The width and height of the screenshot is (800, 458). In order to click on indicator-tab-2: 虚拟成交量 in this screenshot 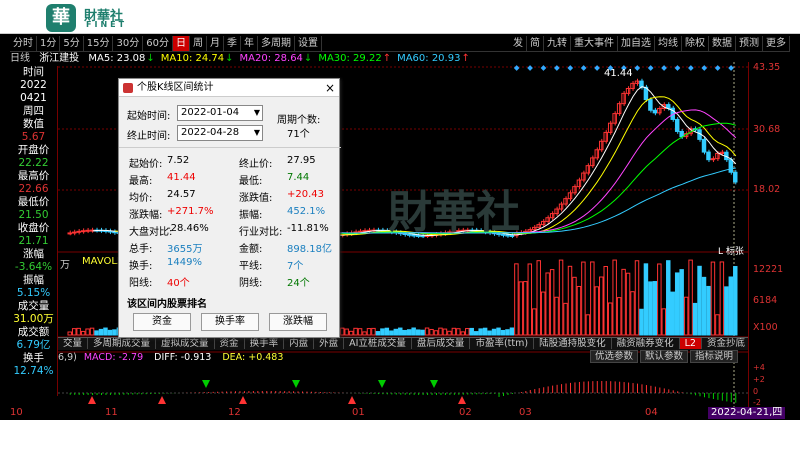, I will do `click(185, 343)`.